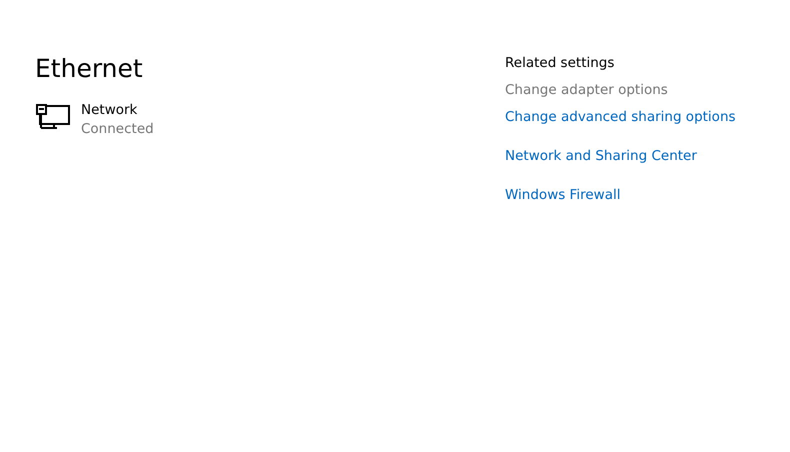 Image resolution: width=790 pixels, height=452 pixels. I want to click on settings-link: Windows Firewall, so click(562, 195).